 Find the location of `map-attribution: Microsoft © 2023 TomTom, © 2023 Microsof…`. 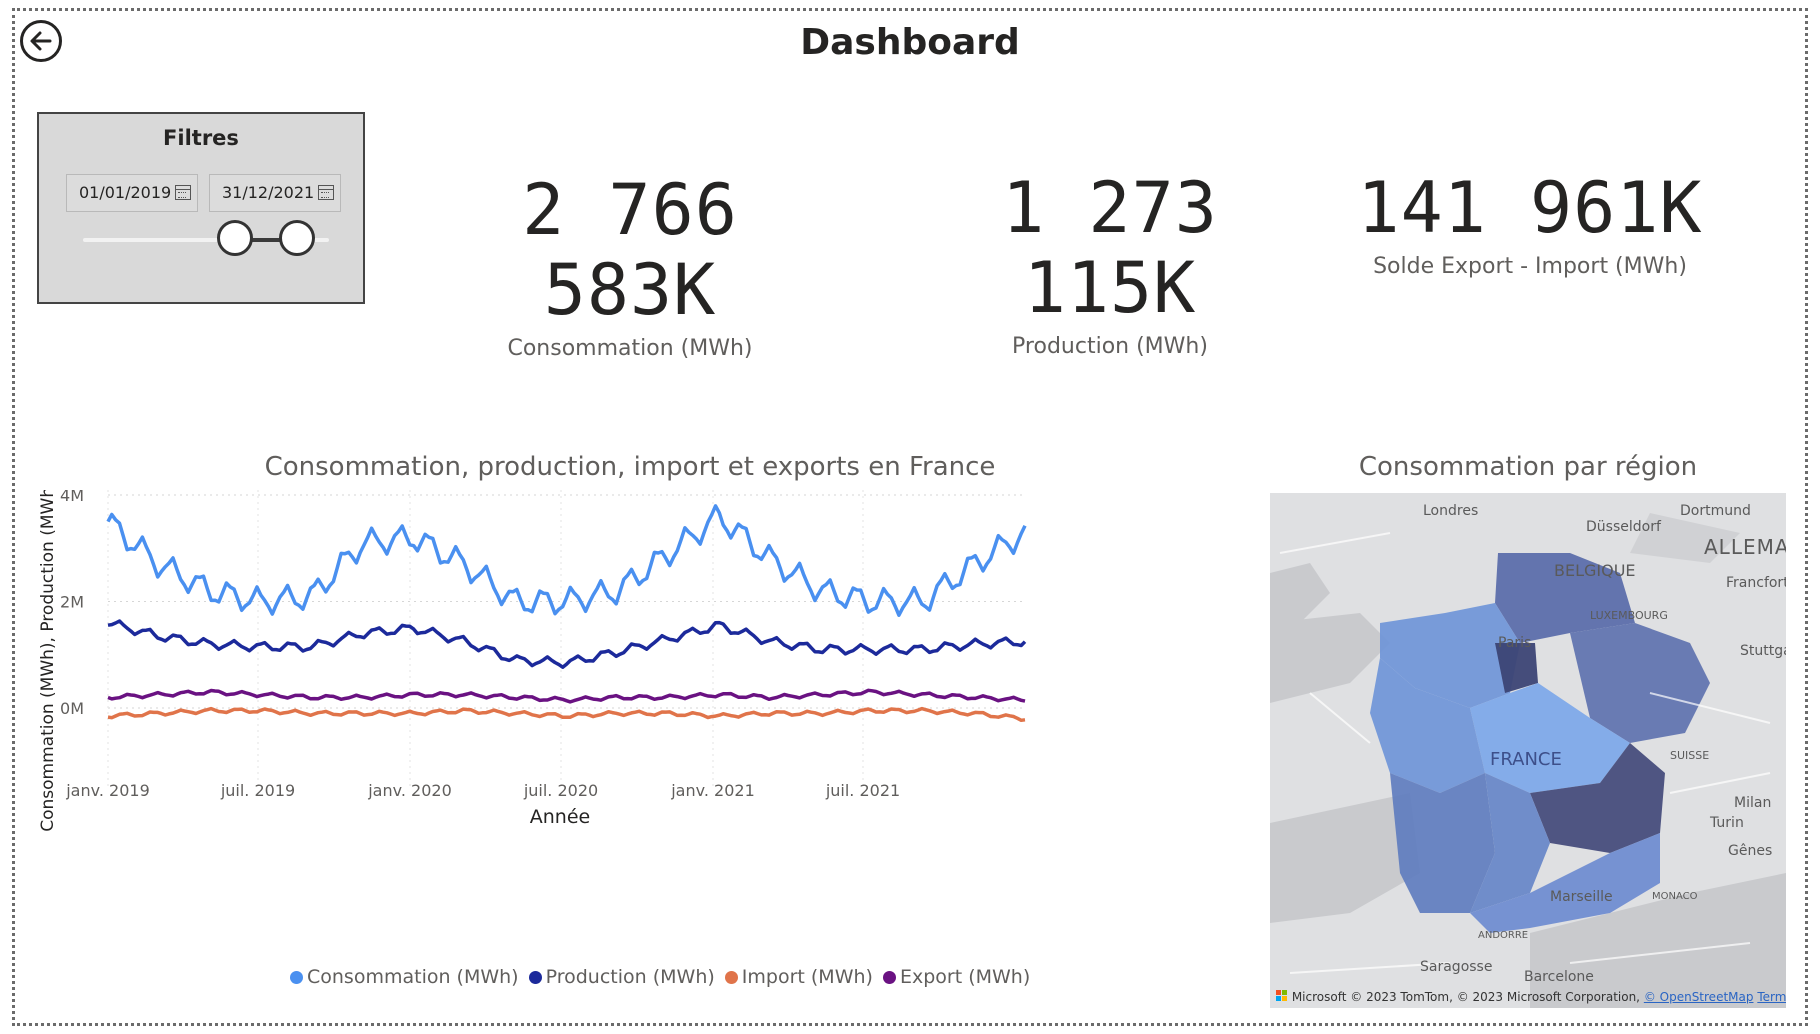

map-attribution: Microsoft © 2023 TomTom, © 2023 Microsof… is located at coordinates (1531, 997).